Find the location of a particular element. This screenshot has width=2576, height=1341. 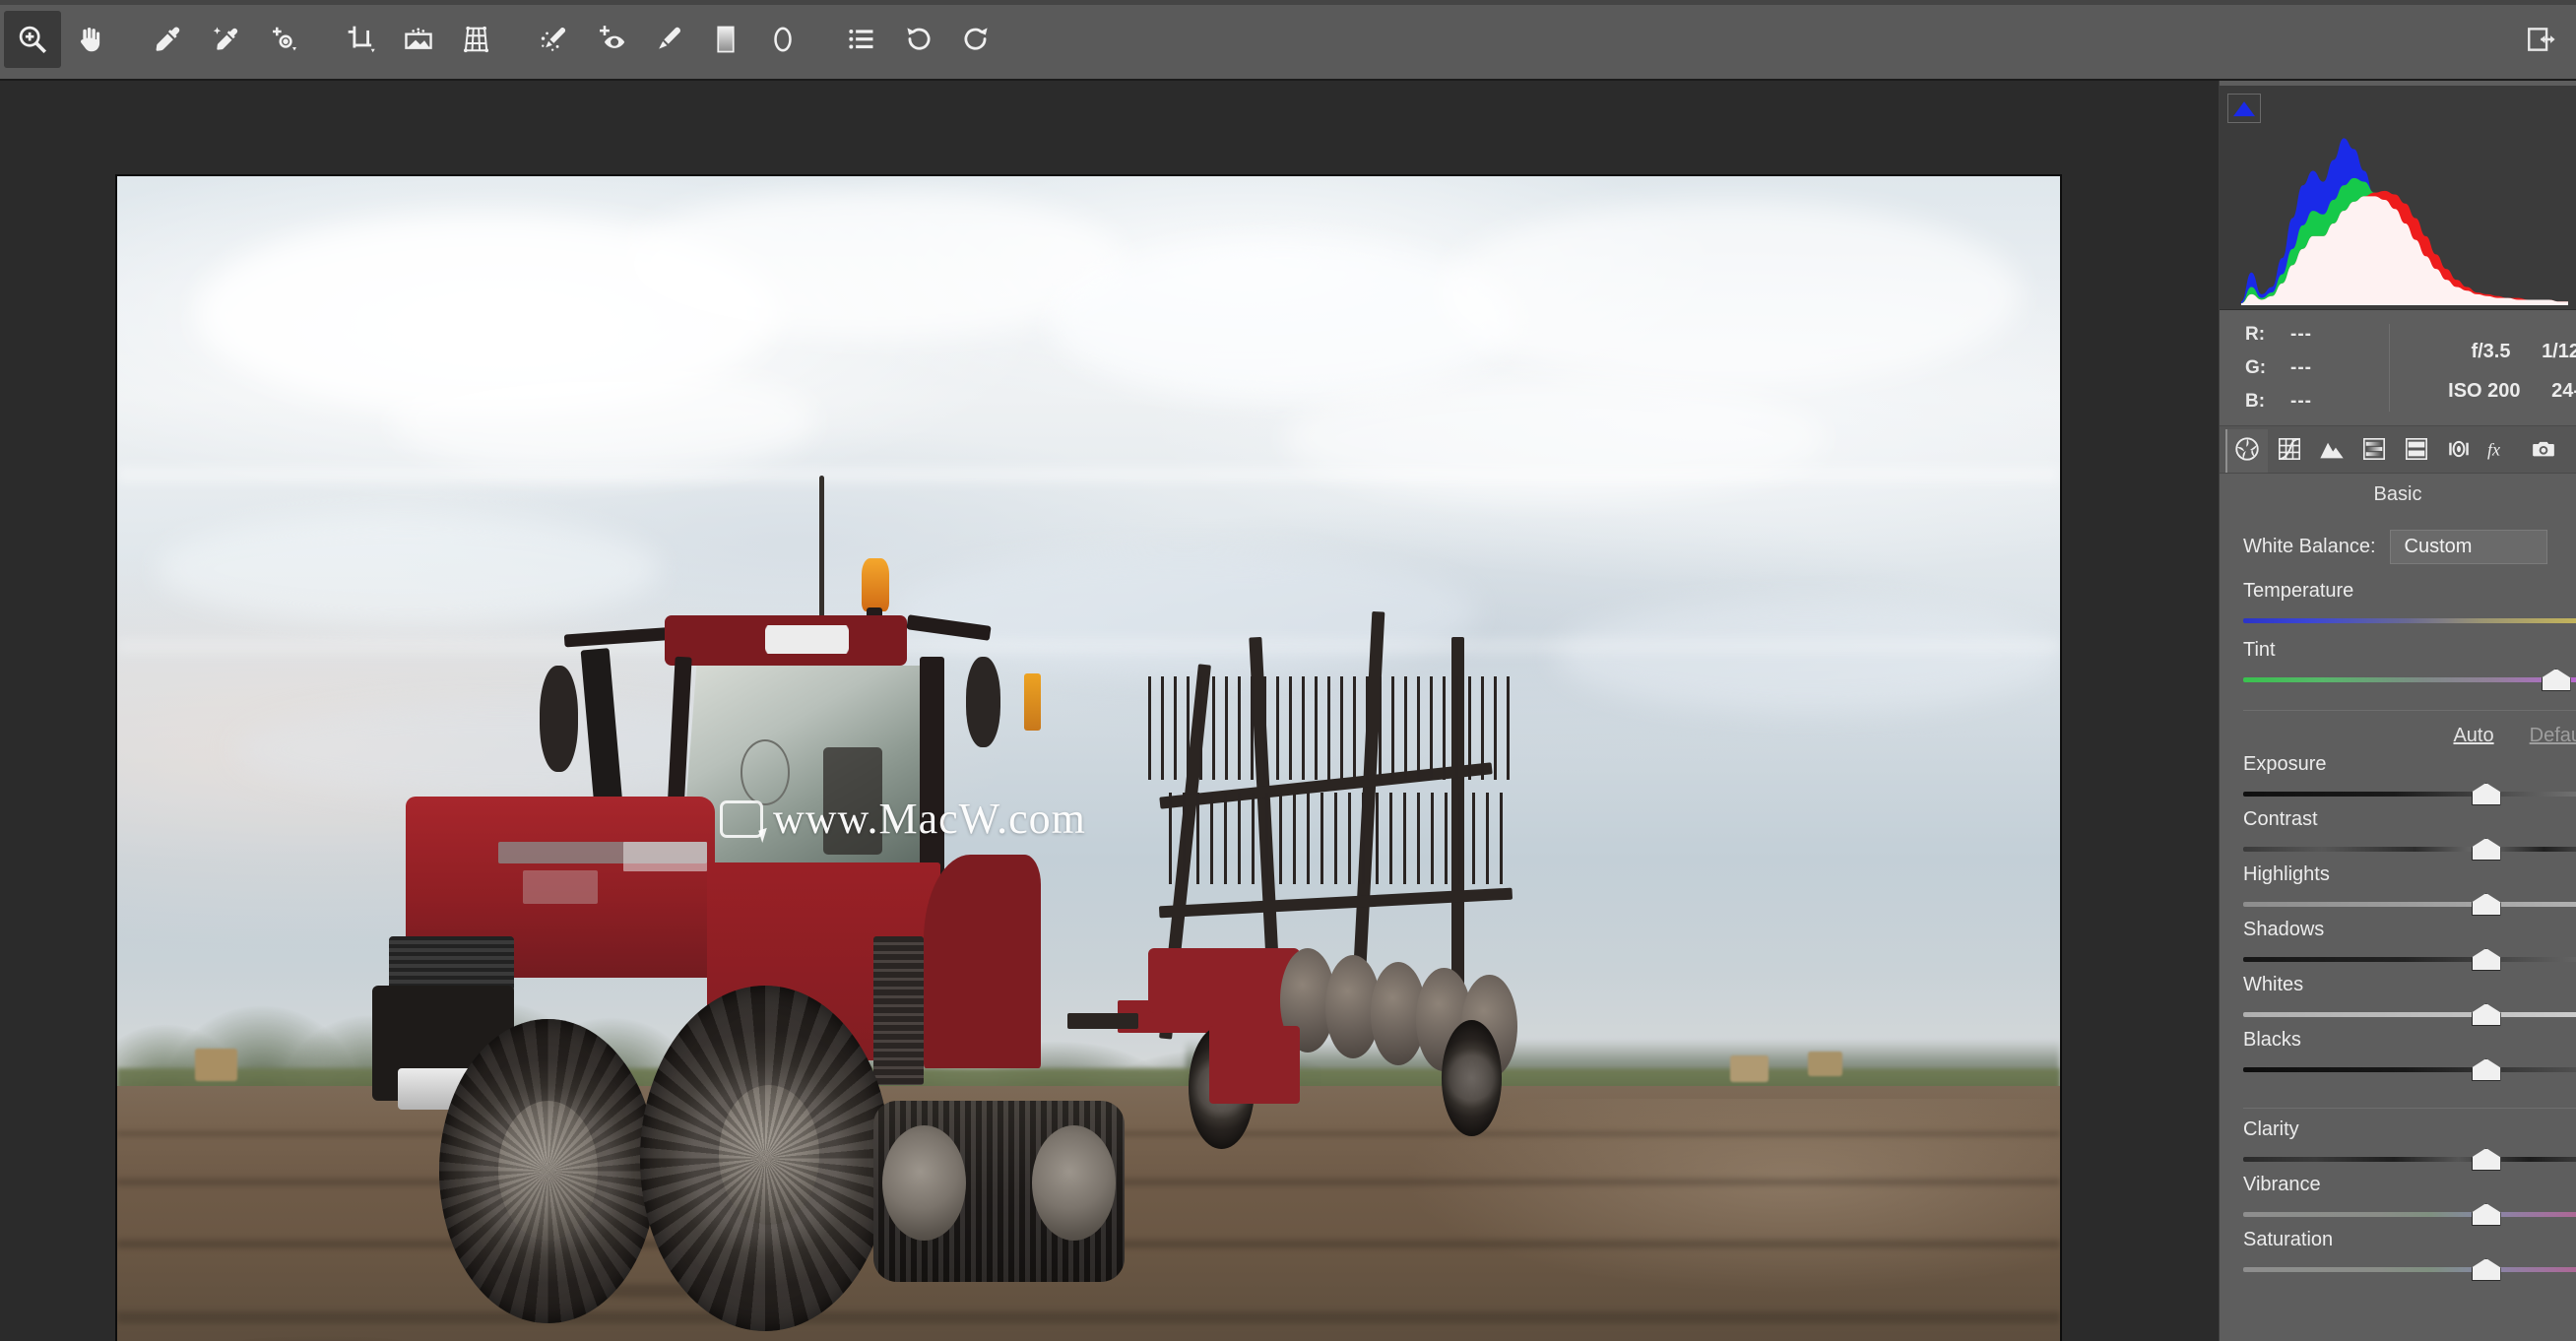

tab-lens-correction is located at coordinates (2458, 451).